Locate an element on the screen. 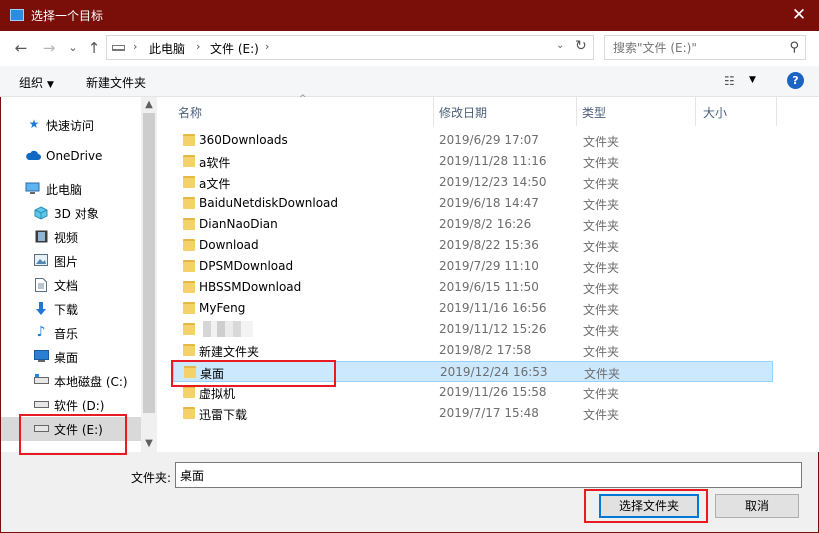 This screenshot has height=533, width=819. breadcrumb-this-pc: 此电脑 is located at coordinates (167, 48).